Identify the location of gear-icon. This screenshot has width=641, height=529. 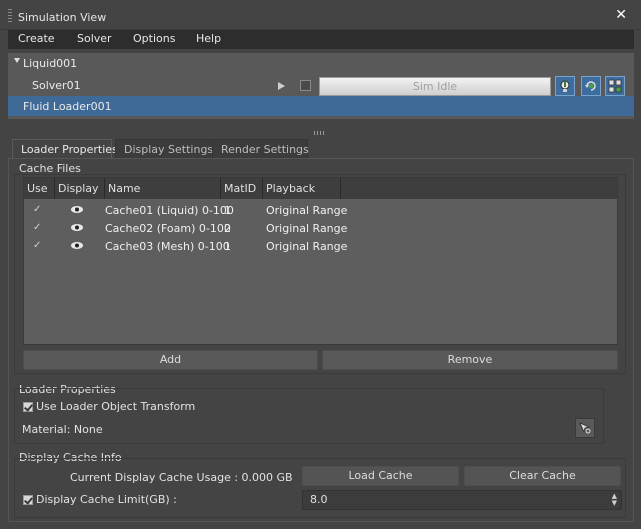
(615, 86).